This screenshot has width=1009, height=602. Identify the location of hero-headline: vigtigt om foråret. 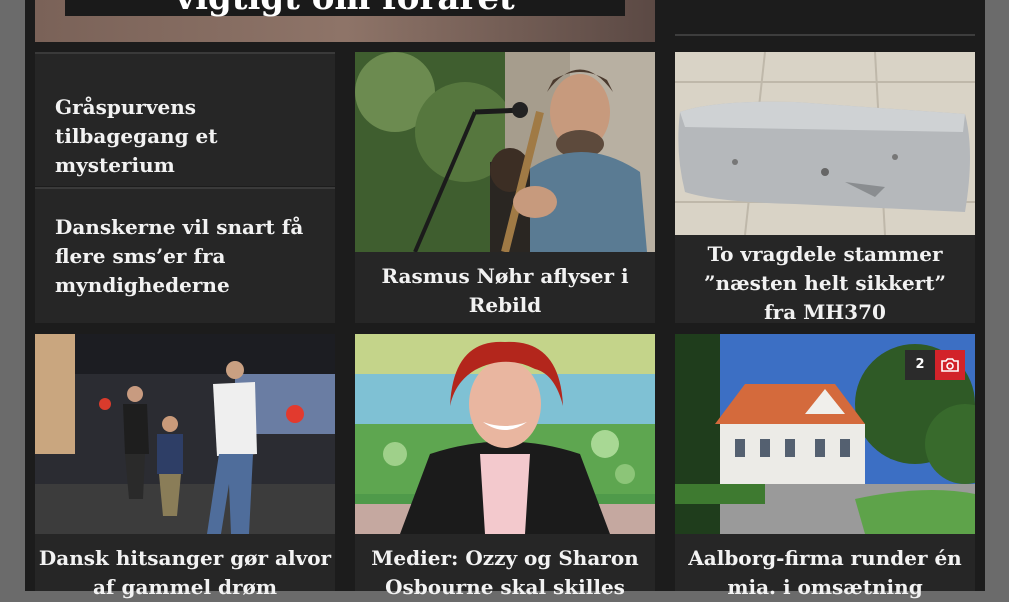
(345, 8).